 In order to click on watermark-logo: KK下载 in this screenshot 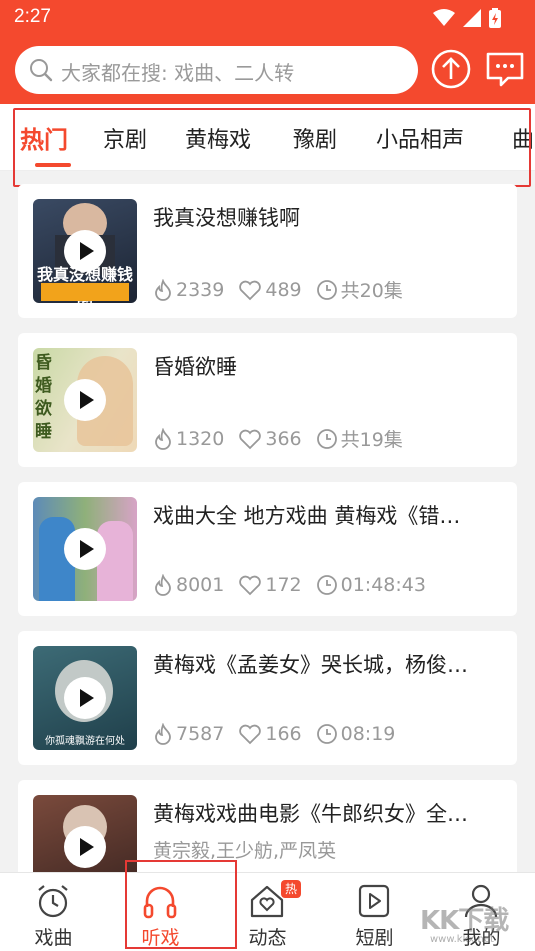, I will do `click(464, 921)`.